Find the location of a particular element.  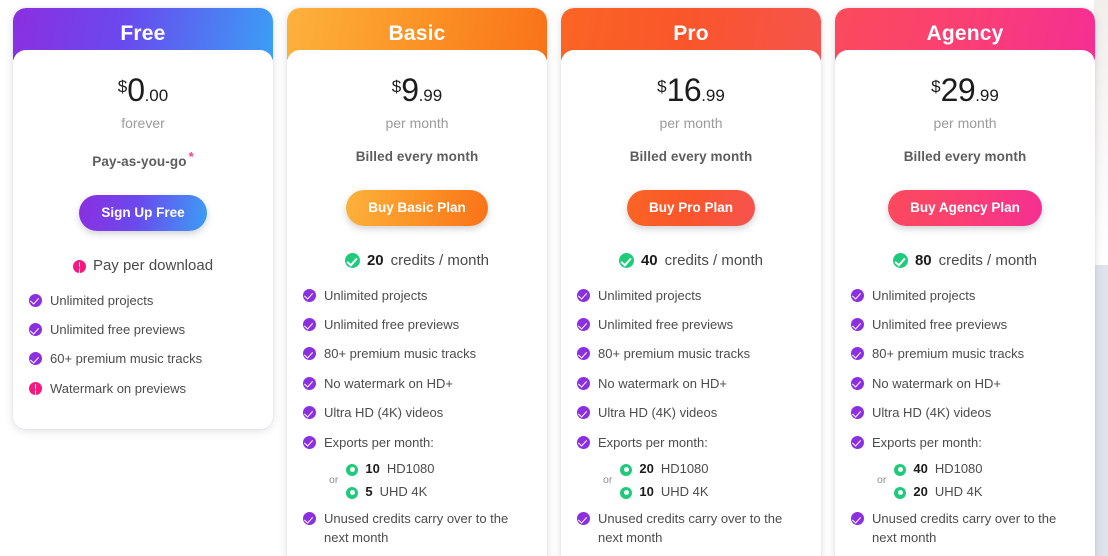

cta-container: Buy Basic Plan is located at coordinates (417, 208).